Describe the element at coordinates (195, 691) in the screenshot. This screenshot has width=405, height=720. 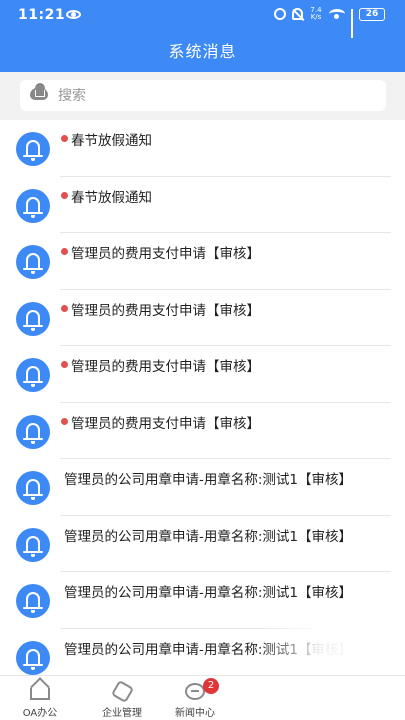
I see `chat-icon` at that location.